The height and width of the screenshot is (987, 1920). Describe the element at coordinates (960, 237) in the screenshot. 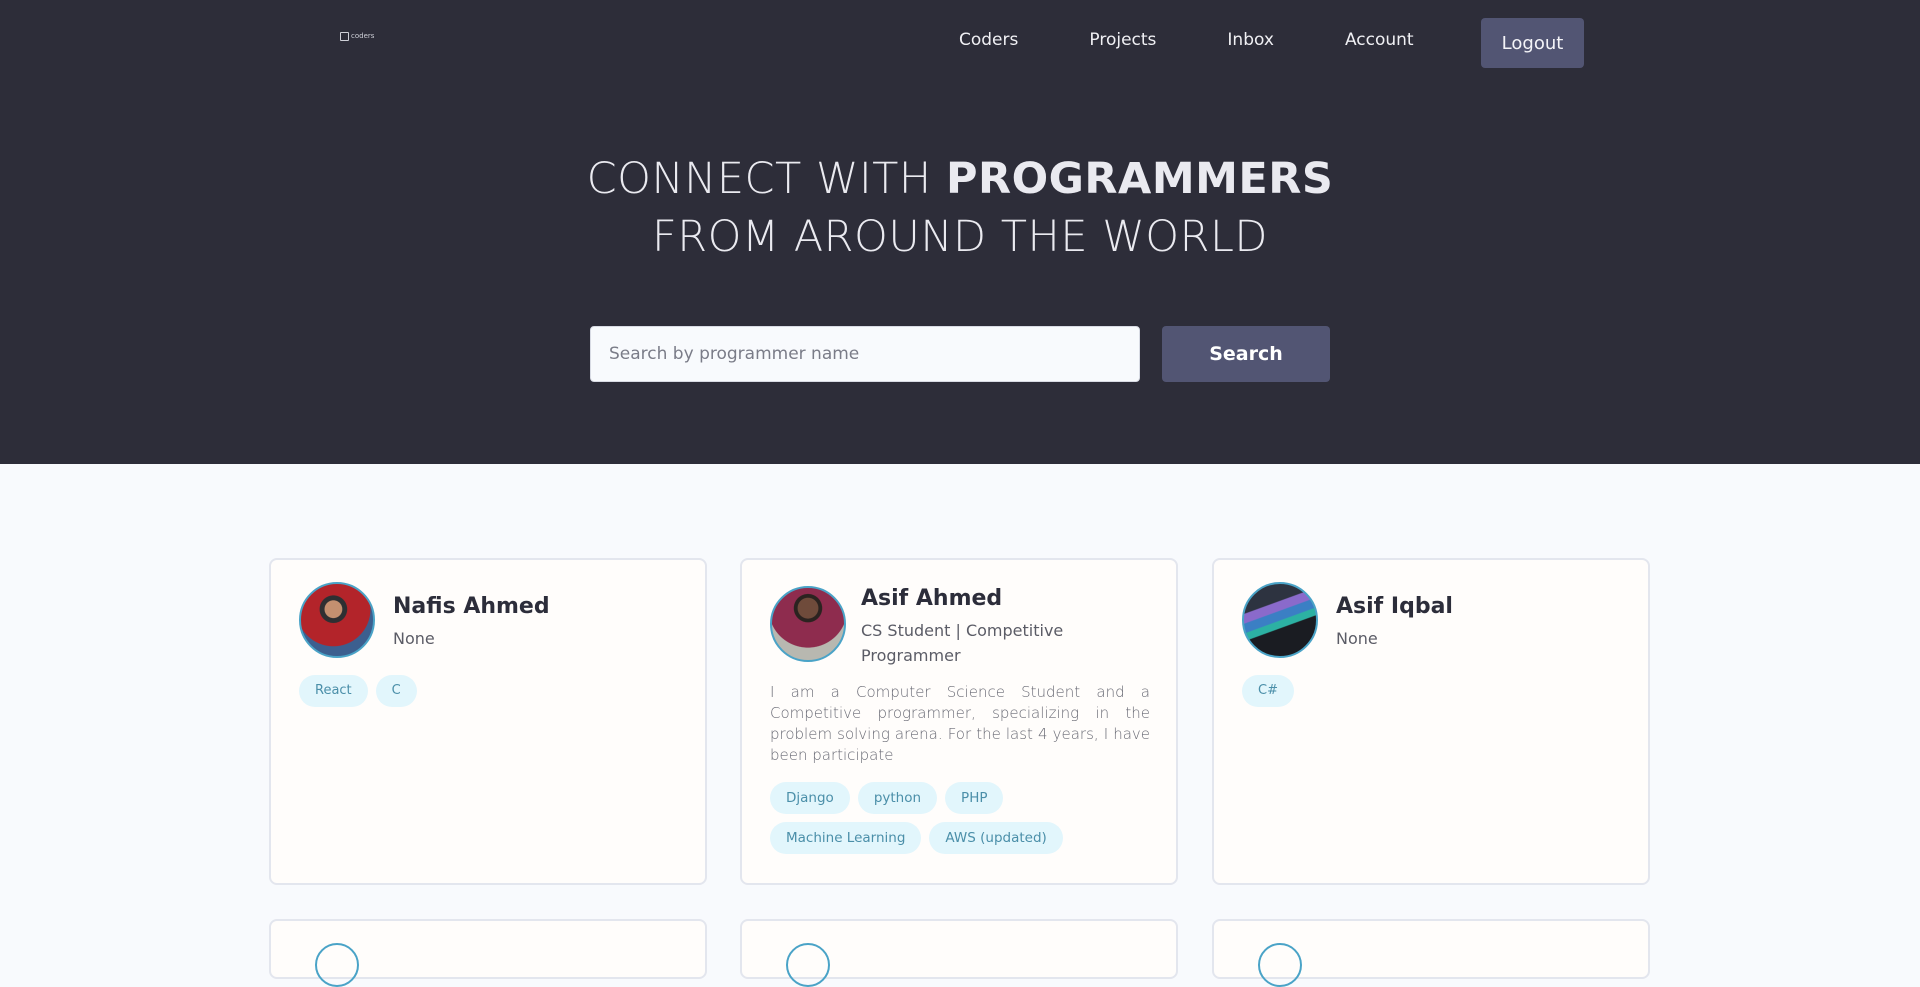

I see `hero-line-2: FROM AROUND THE WORLD` at that location.